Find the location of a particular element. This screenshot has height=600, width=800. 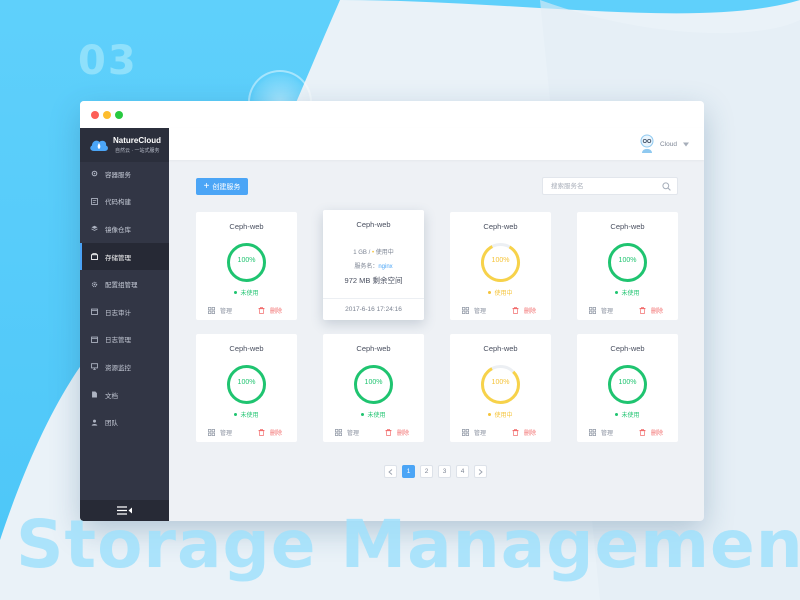

page-button-4: 4 is located at coordinates (462, 471).